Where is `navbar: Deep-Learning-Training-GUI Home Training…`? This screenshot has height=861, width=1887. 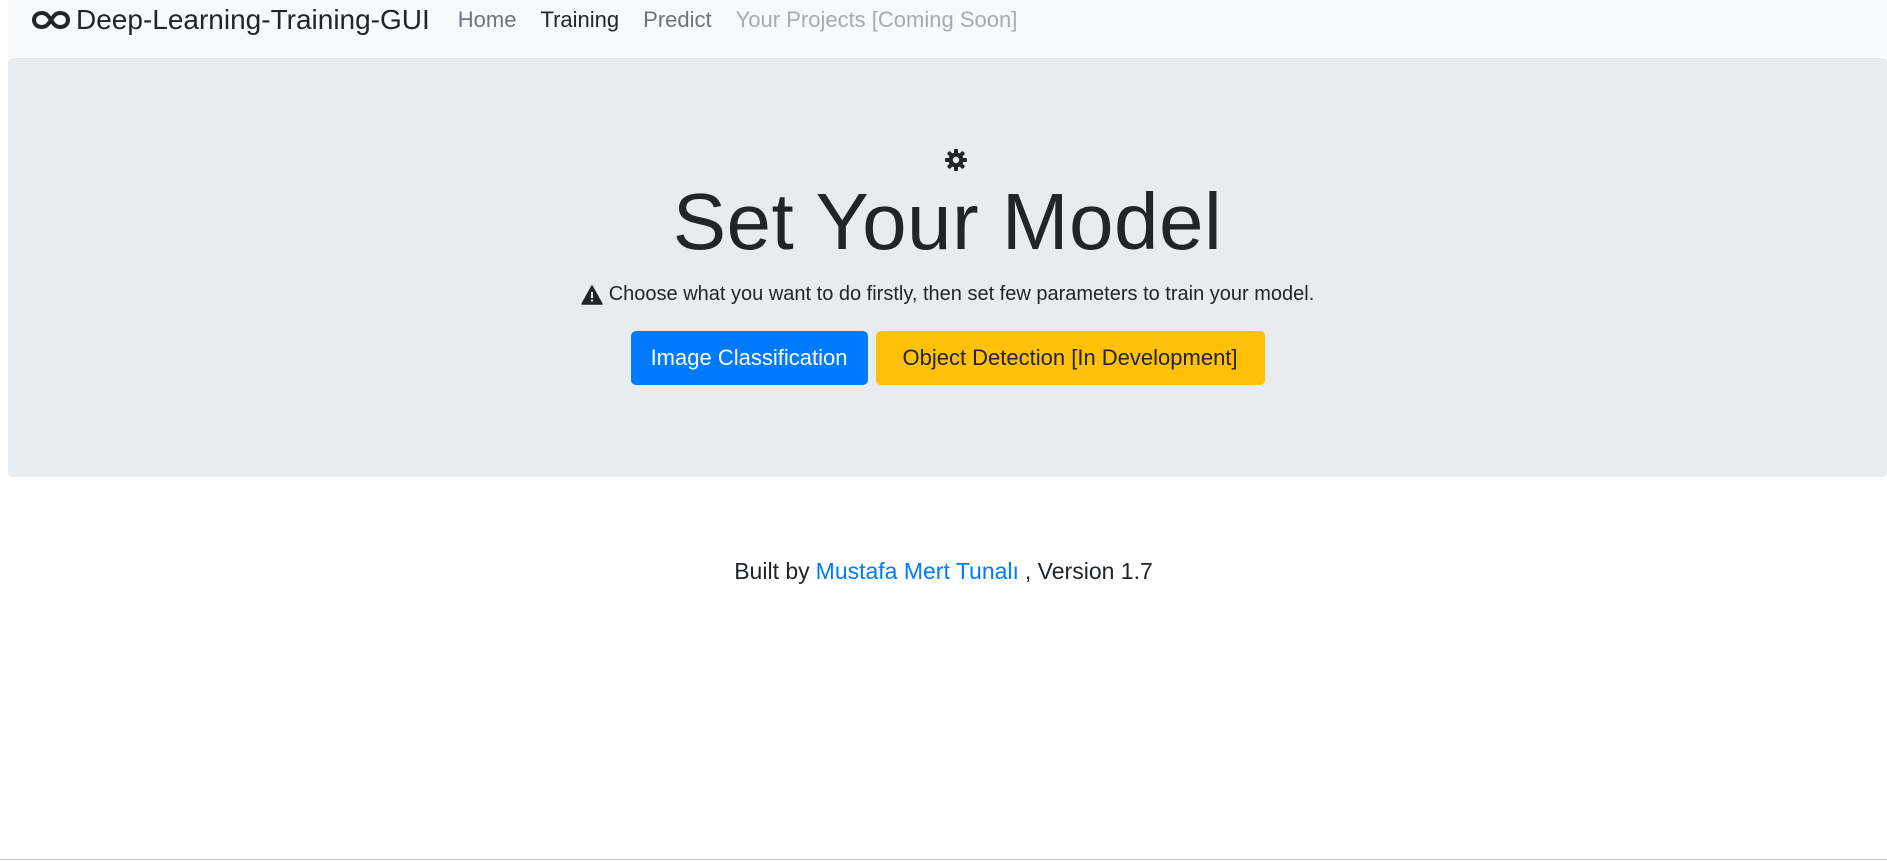
navbar: Deep-Learning-Training-GUI Home Training… is located at coordinates (947, 28).